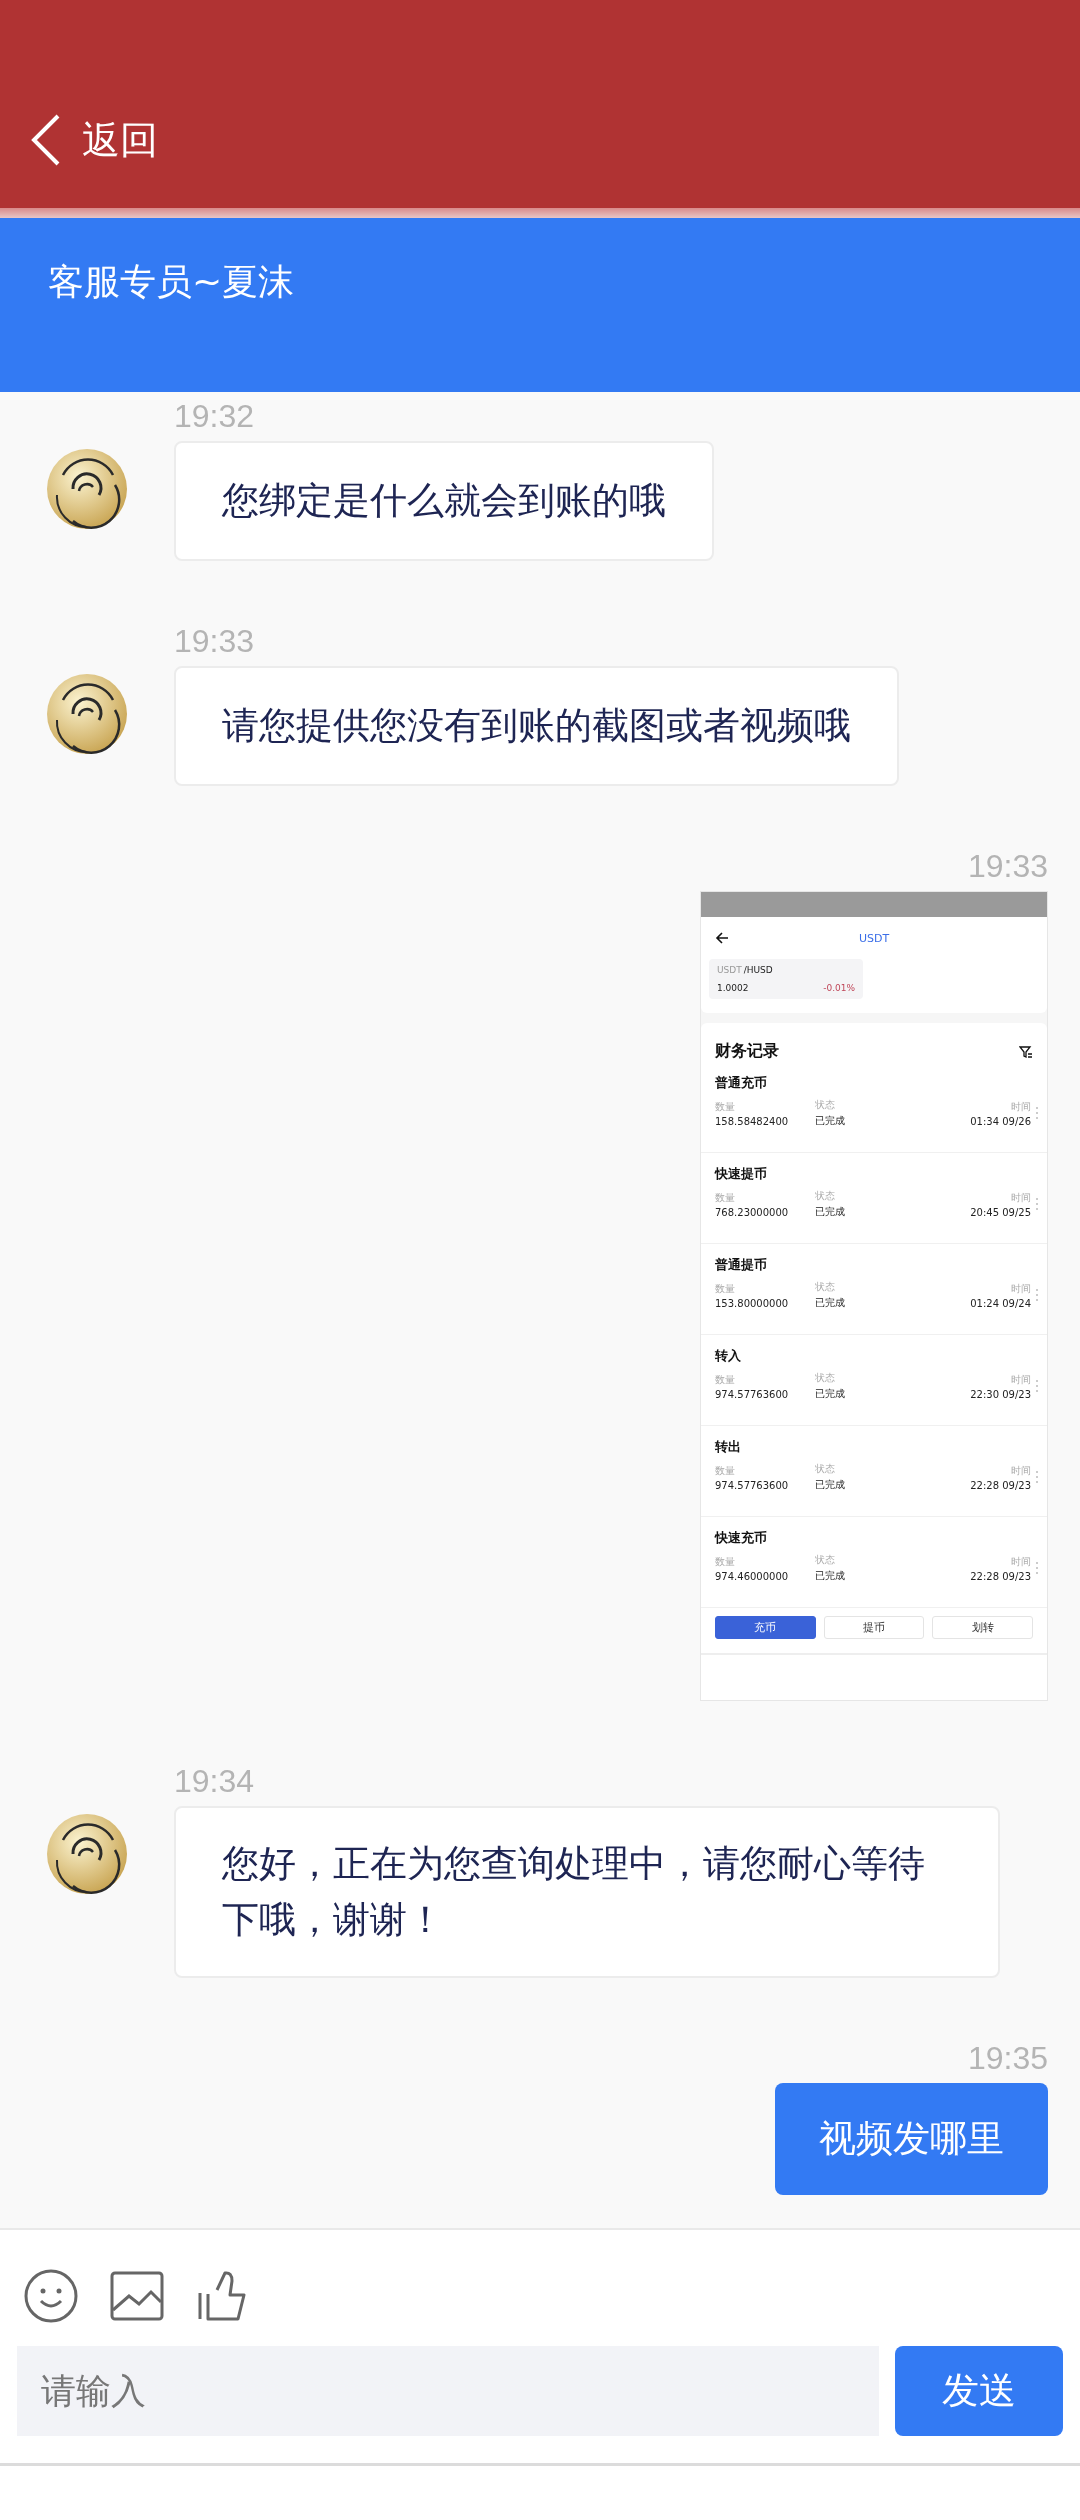  Describe the element at coordinates (741, 1174) in the screenshot. I see `record-title: 快速提币` at that location.